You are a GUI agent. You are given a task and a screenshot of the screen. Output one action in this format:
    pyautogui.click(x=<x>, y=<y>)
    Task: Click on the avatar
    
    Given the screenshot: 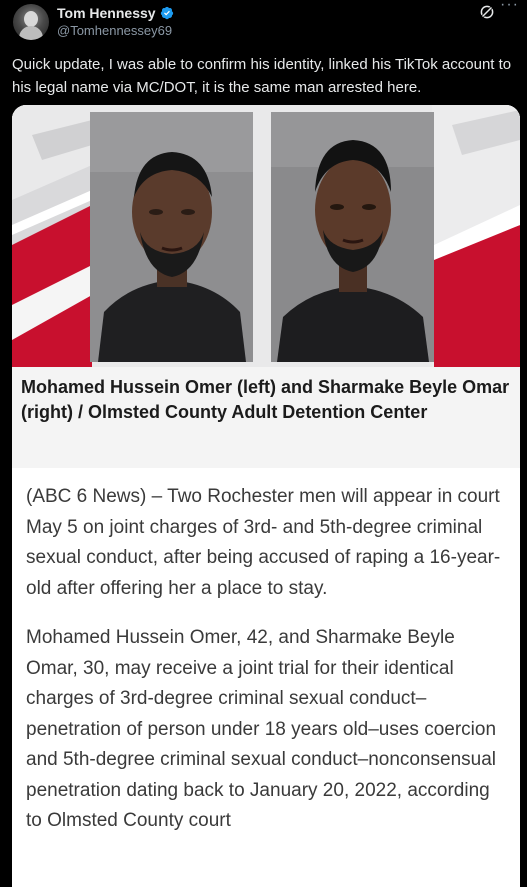 What is the action you would take?
    pyautogui.click(x=31, y=22)
    